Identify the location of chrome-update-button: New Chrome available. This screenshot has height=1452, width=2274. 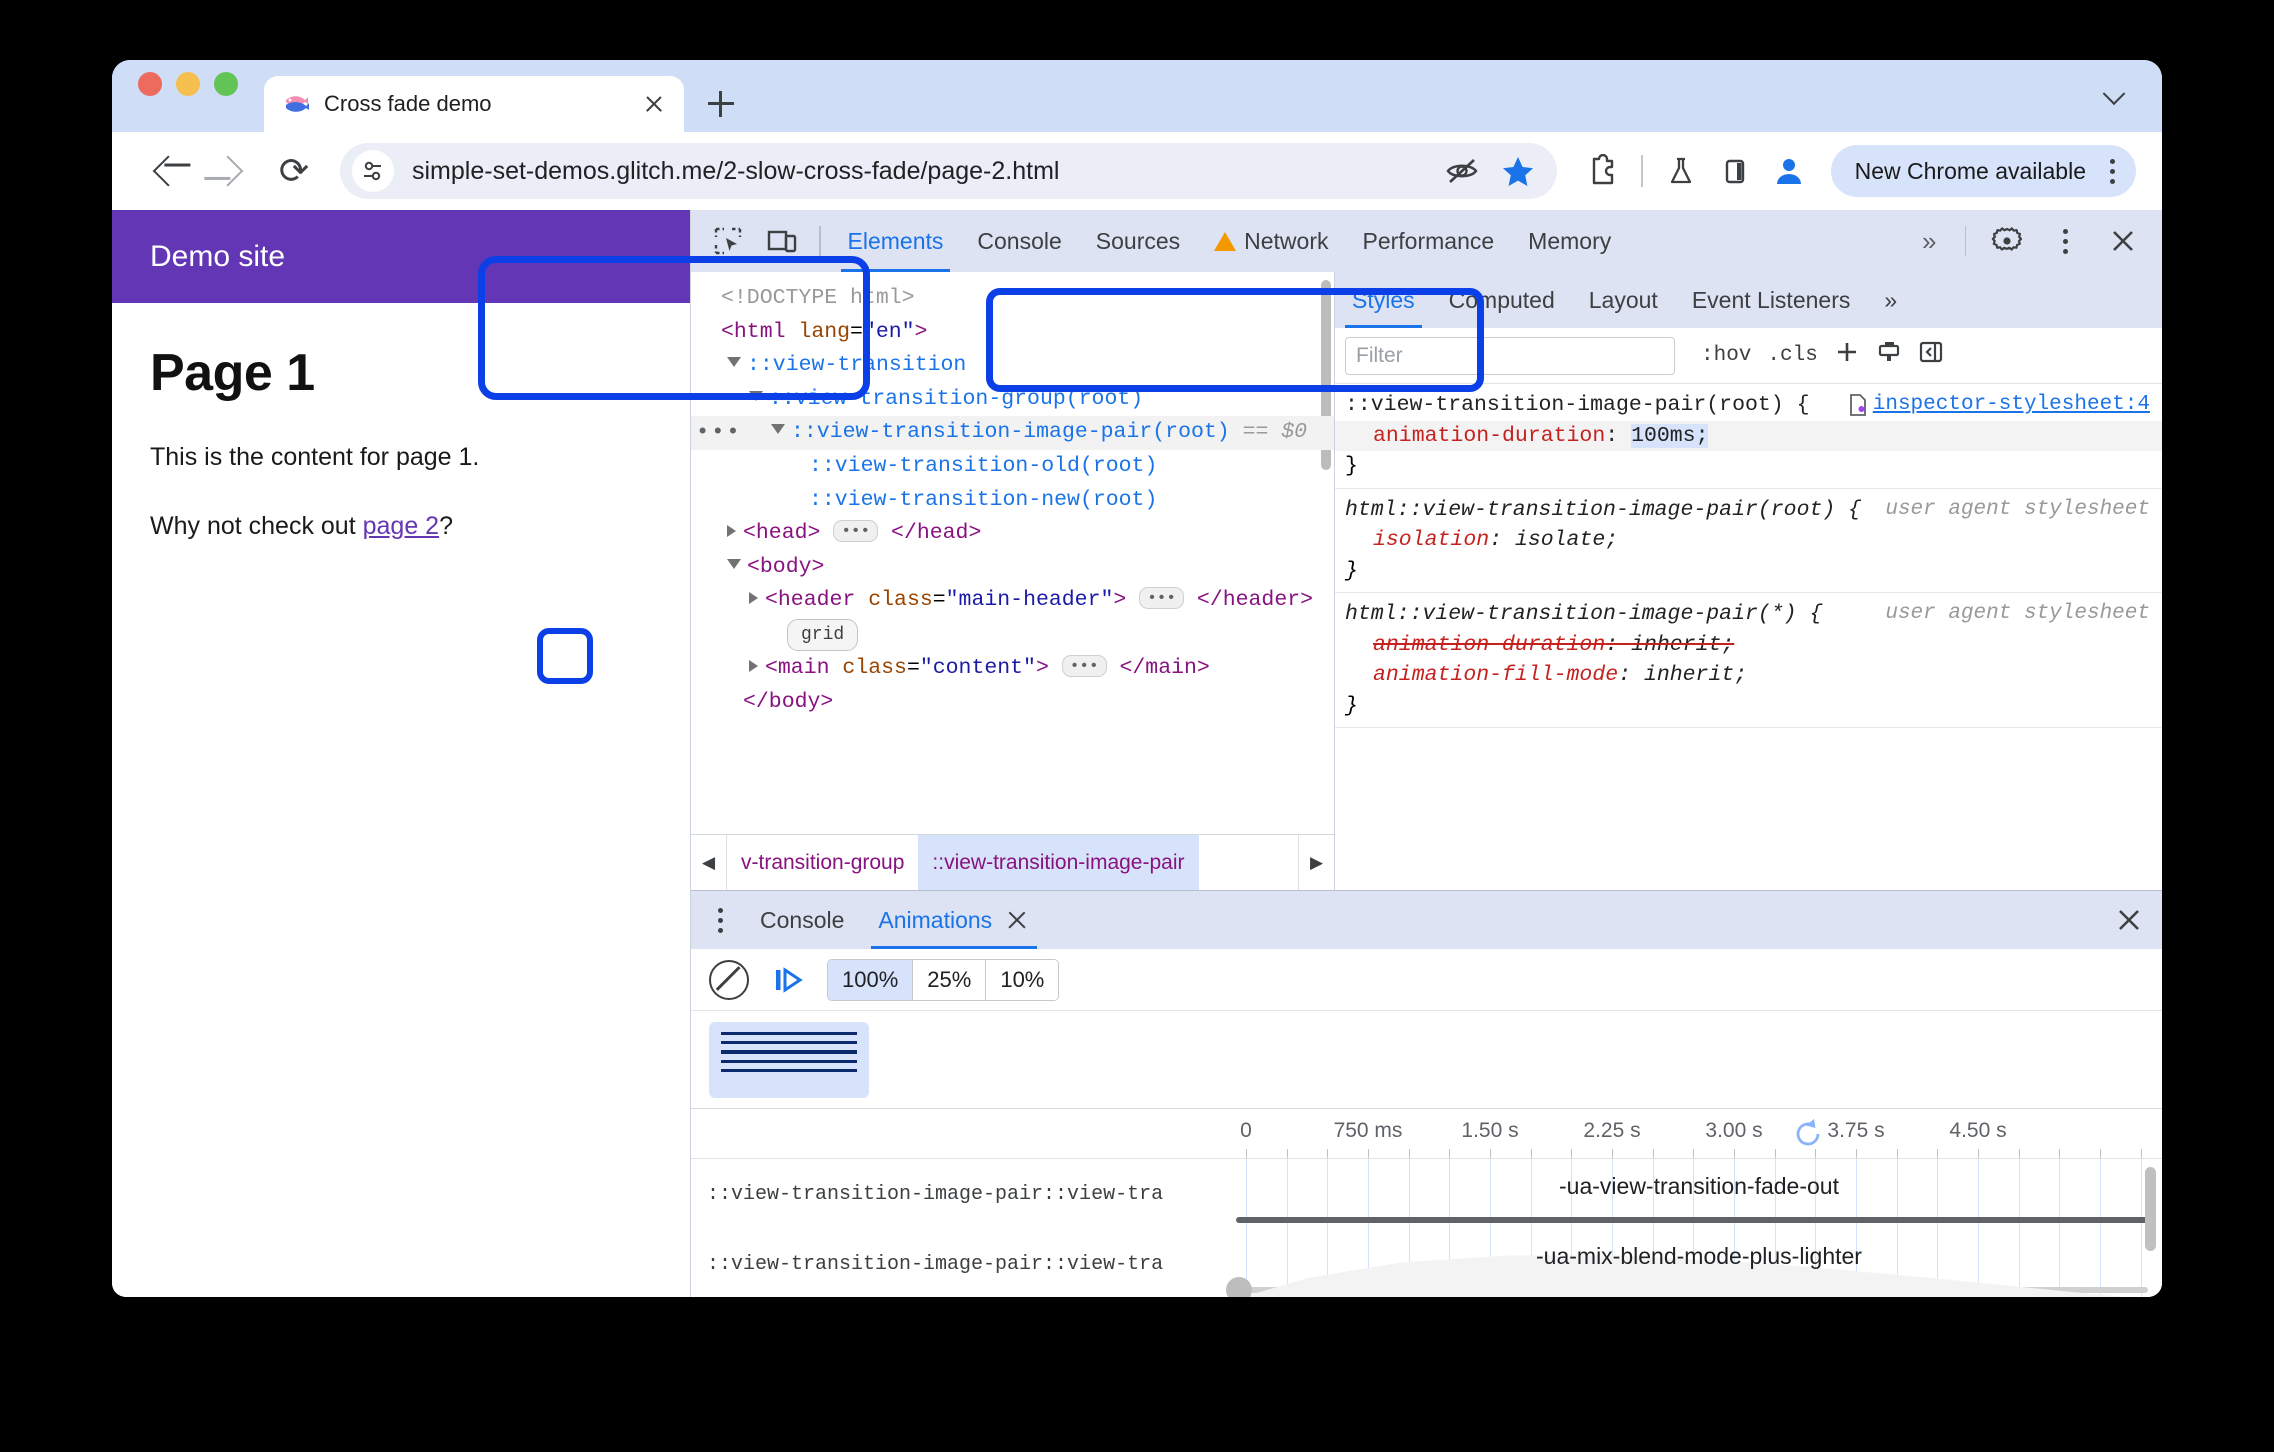
(1983, 171).